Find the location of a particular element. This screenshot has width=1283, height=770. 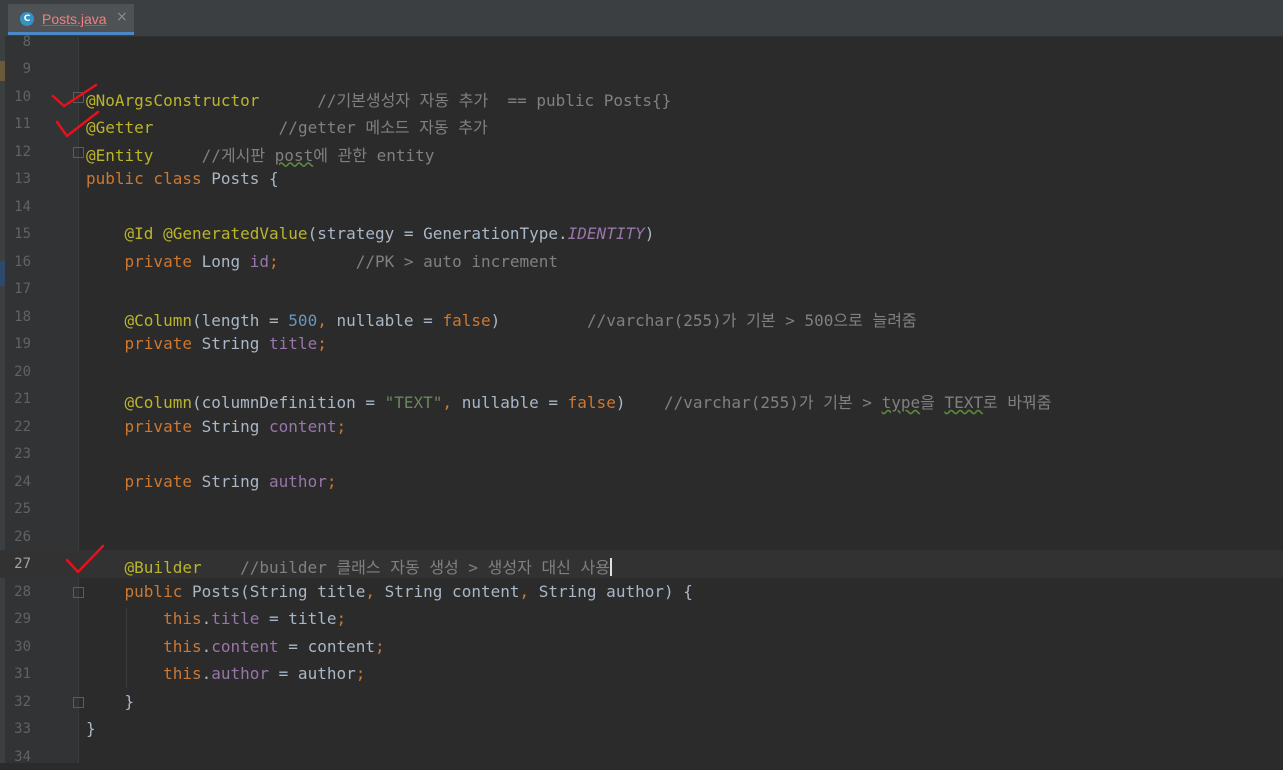

code-line: 25 is located at coordinates (641, 509).